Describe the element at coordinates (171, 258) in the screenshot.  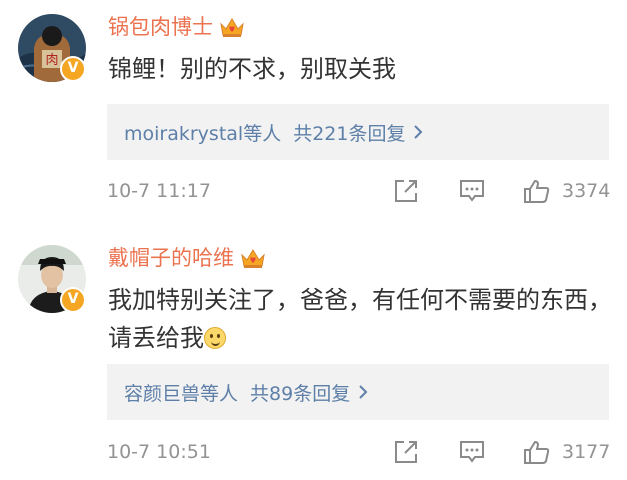
I see `username: 戴帽子的哈维` at that location.